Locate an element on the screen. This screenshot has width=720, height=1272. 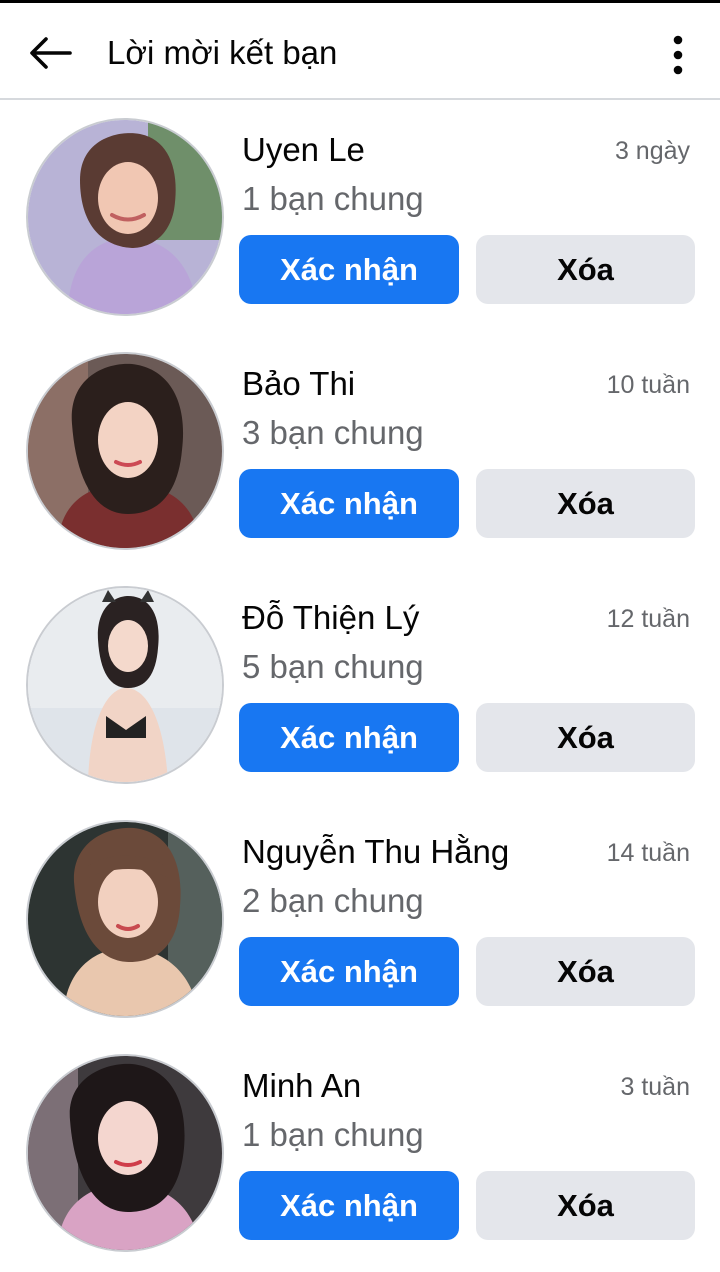
request-time: 12 tuần is located at coordinates (648, 619).